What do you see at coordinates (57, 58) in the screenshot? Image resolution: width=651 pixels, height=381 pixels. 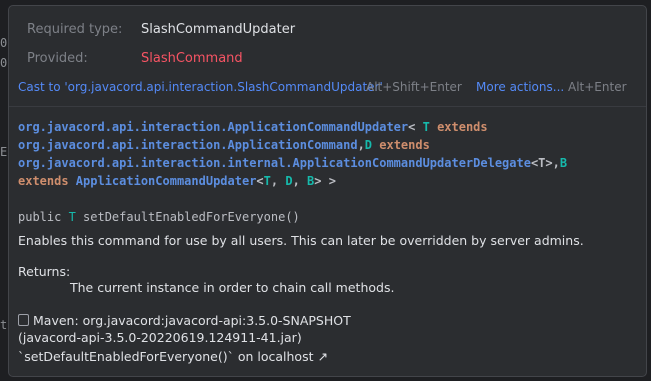 I see `provided-type-label: Provided:` at bounding box center [57, 58].